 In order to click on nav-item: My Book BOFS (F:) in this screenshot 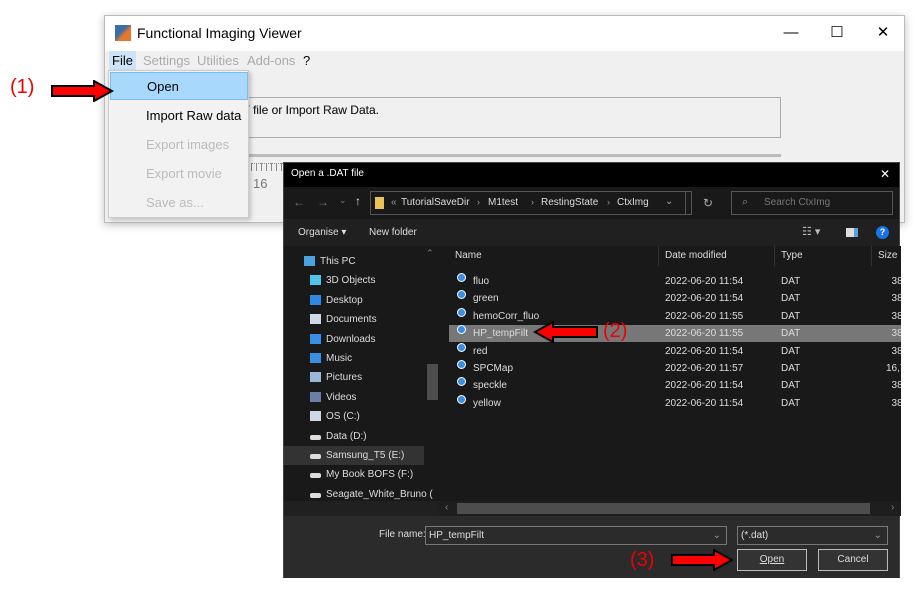, I will do `click(354, 474)`.